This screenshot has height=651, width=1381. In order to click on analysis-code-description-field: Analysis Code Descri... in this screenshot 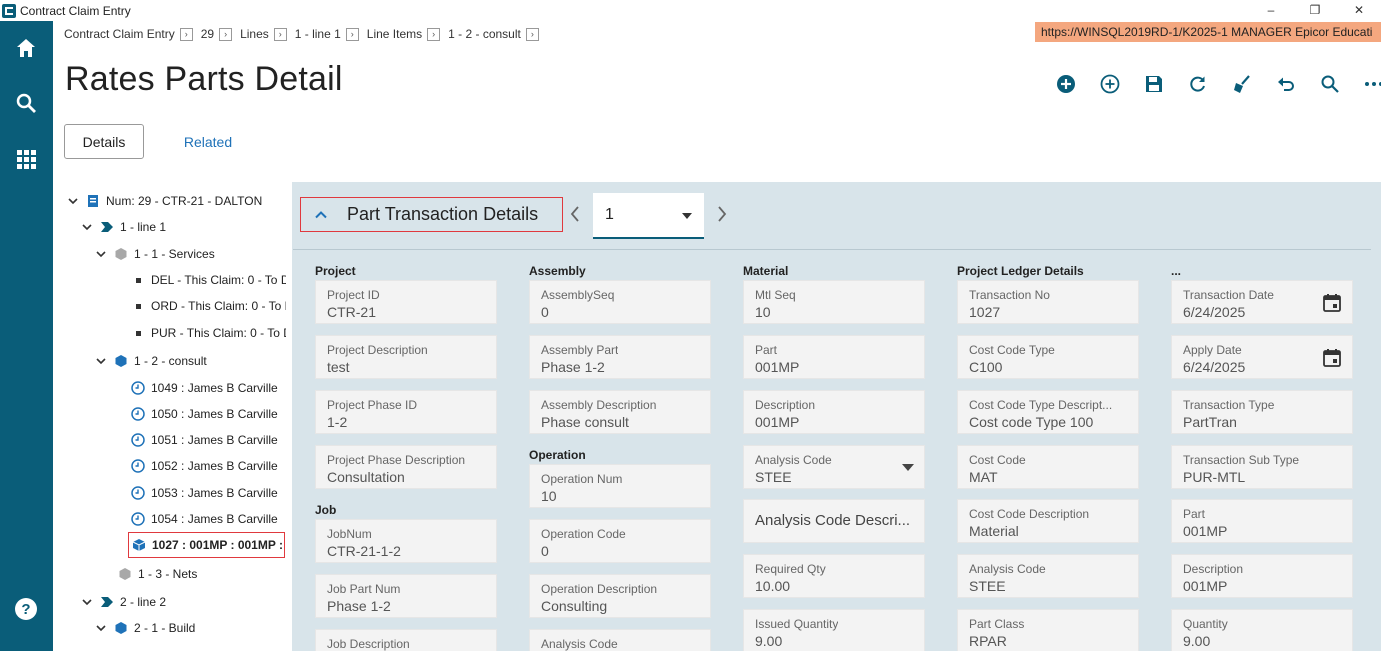, I will do `click(834, 521)`.